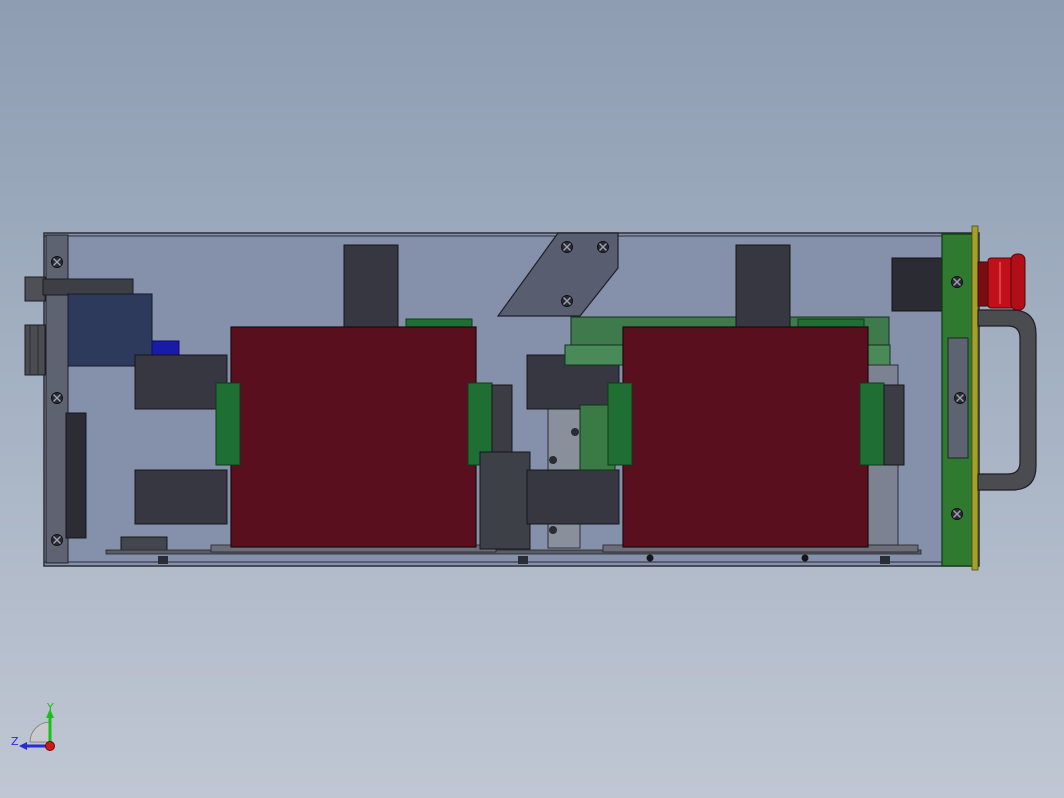 The image size is (1064, 798). I want to click on axis-y-label: Y, so click(50, 707).